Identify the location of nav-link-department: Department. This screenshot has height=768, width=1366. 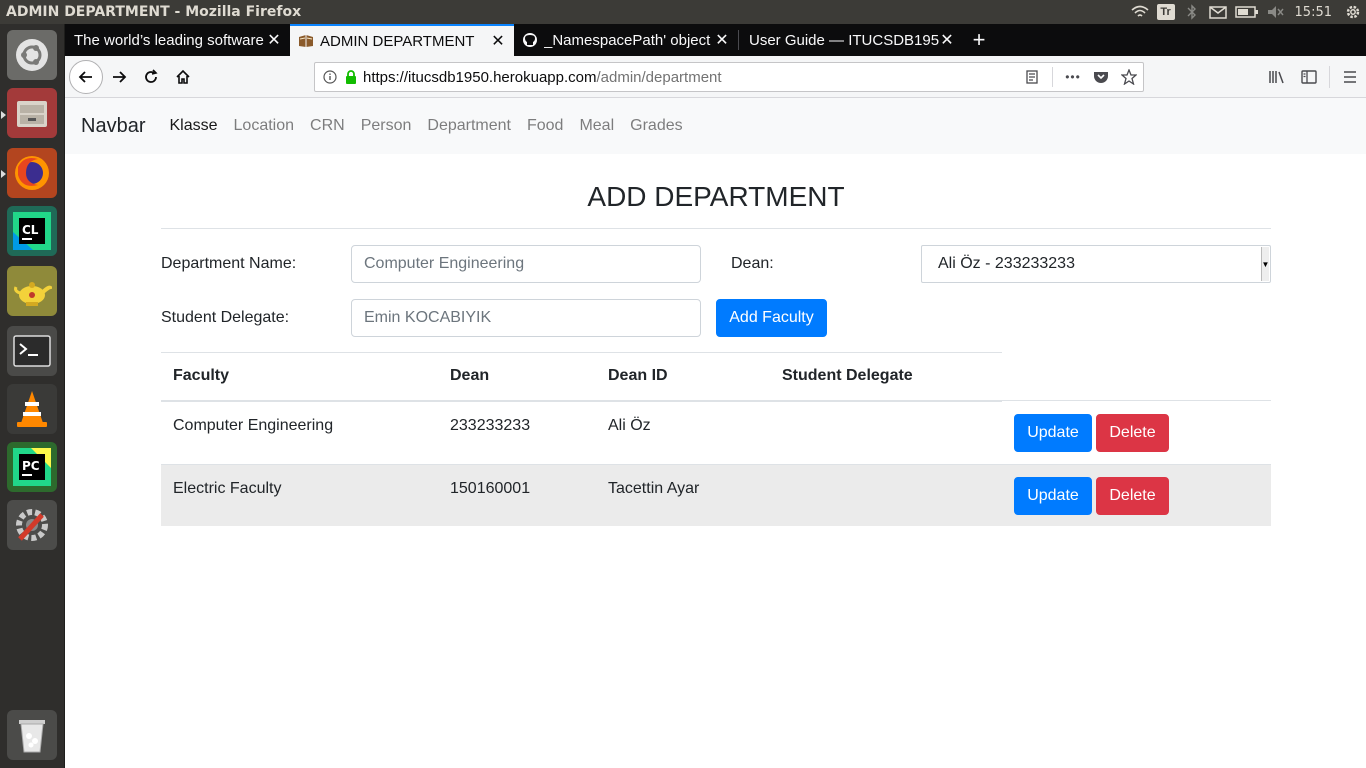
(469, 126).